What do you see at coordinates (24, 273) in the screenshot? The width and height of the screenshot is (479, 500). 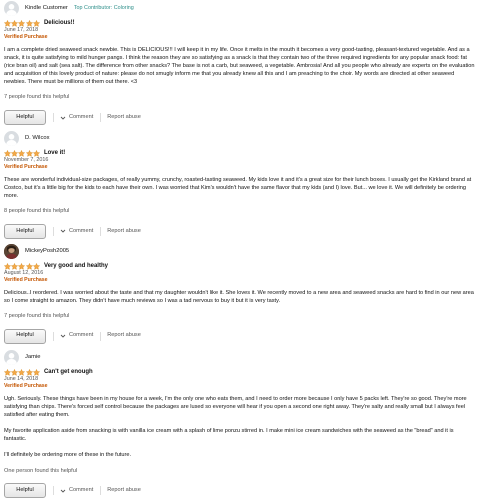 I see `review-date: August 12, 2016` at bounding box center [24, 273].